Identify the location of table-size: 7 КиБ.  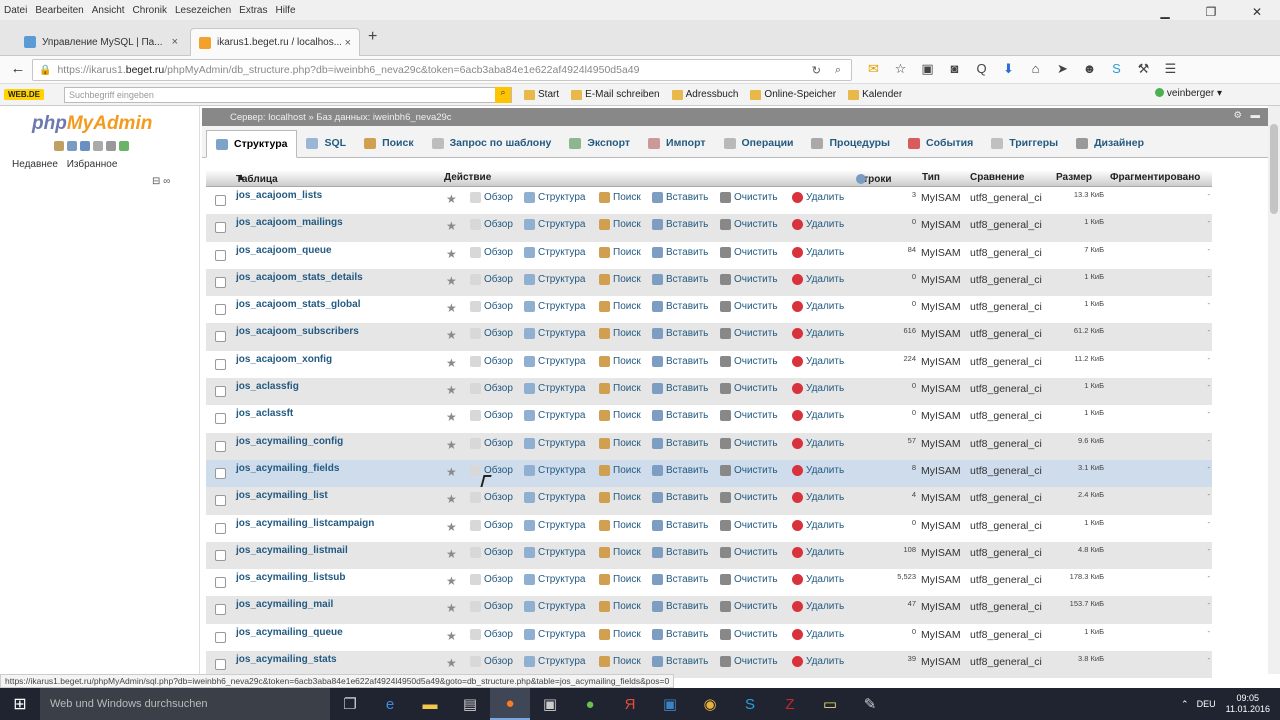
(1094, 249).